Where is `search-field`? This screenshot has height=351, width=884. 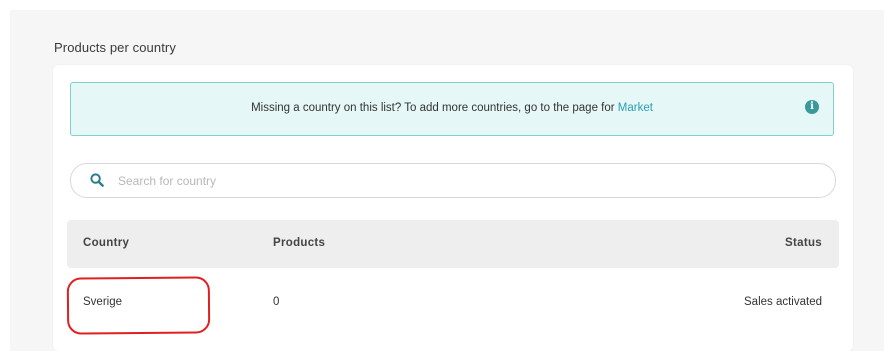 search-field is located at coordinates (453, 180).